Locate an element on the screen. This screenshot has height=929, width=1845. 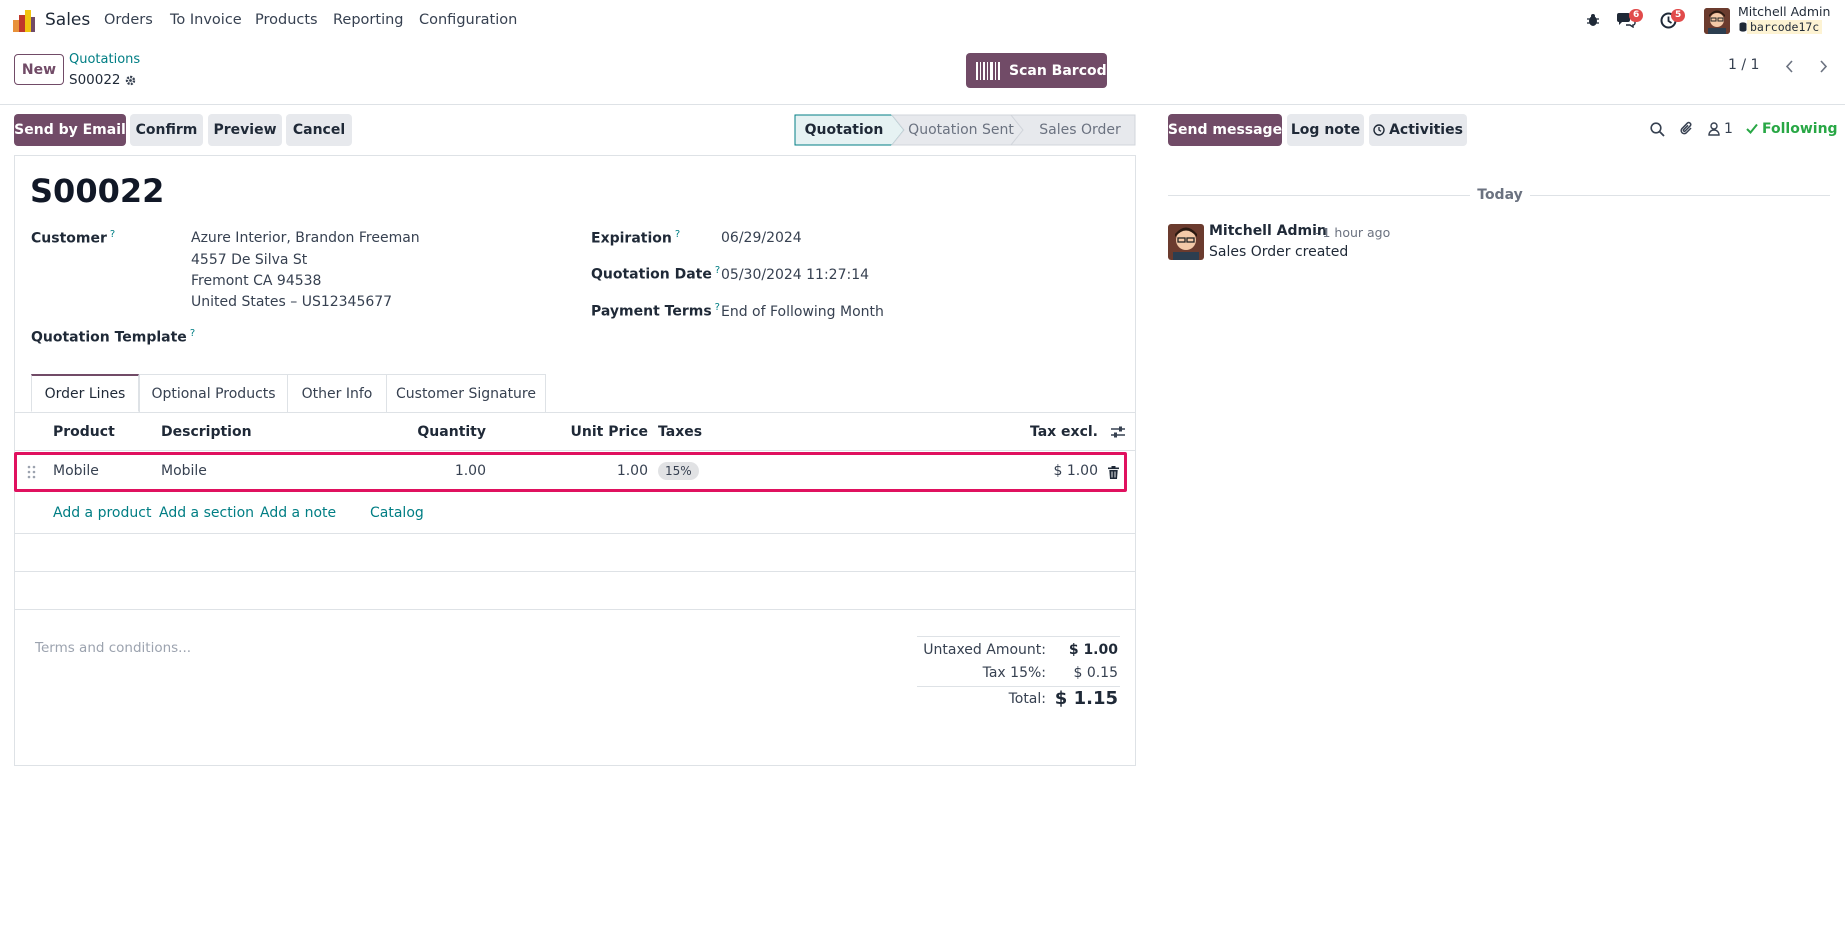
payment-terms-label: Payment Terms? is located at coordinates (655, 311).